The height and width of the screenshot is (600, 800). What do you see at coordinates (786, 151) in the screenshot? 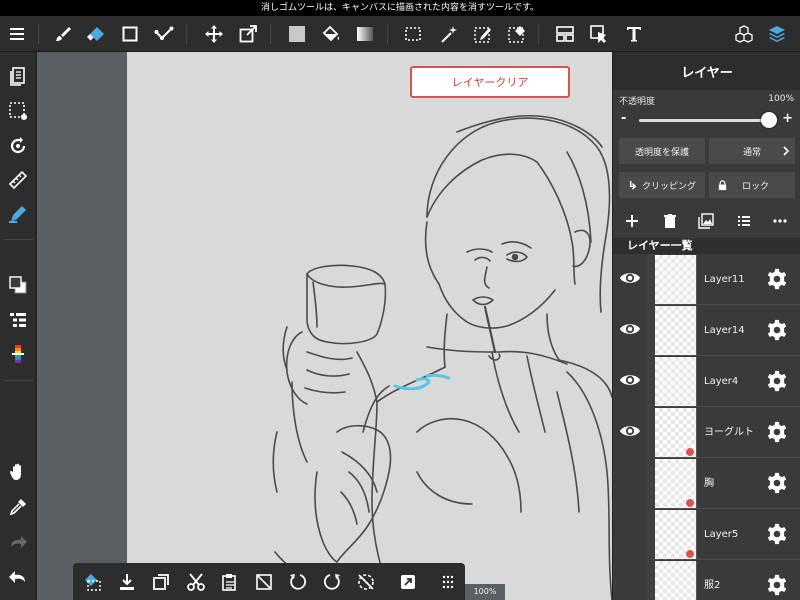
I see `chevron-right-icon` at bounding box center [786, 151].